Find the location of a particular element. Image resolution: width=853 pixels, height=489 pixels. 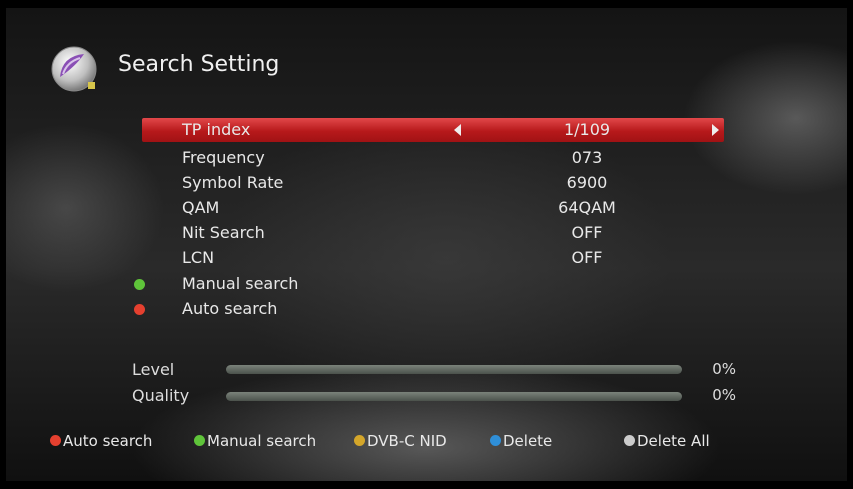

quality-bar is located at coordinates (454, 396).